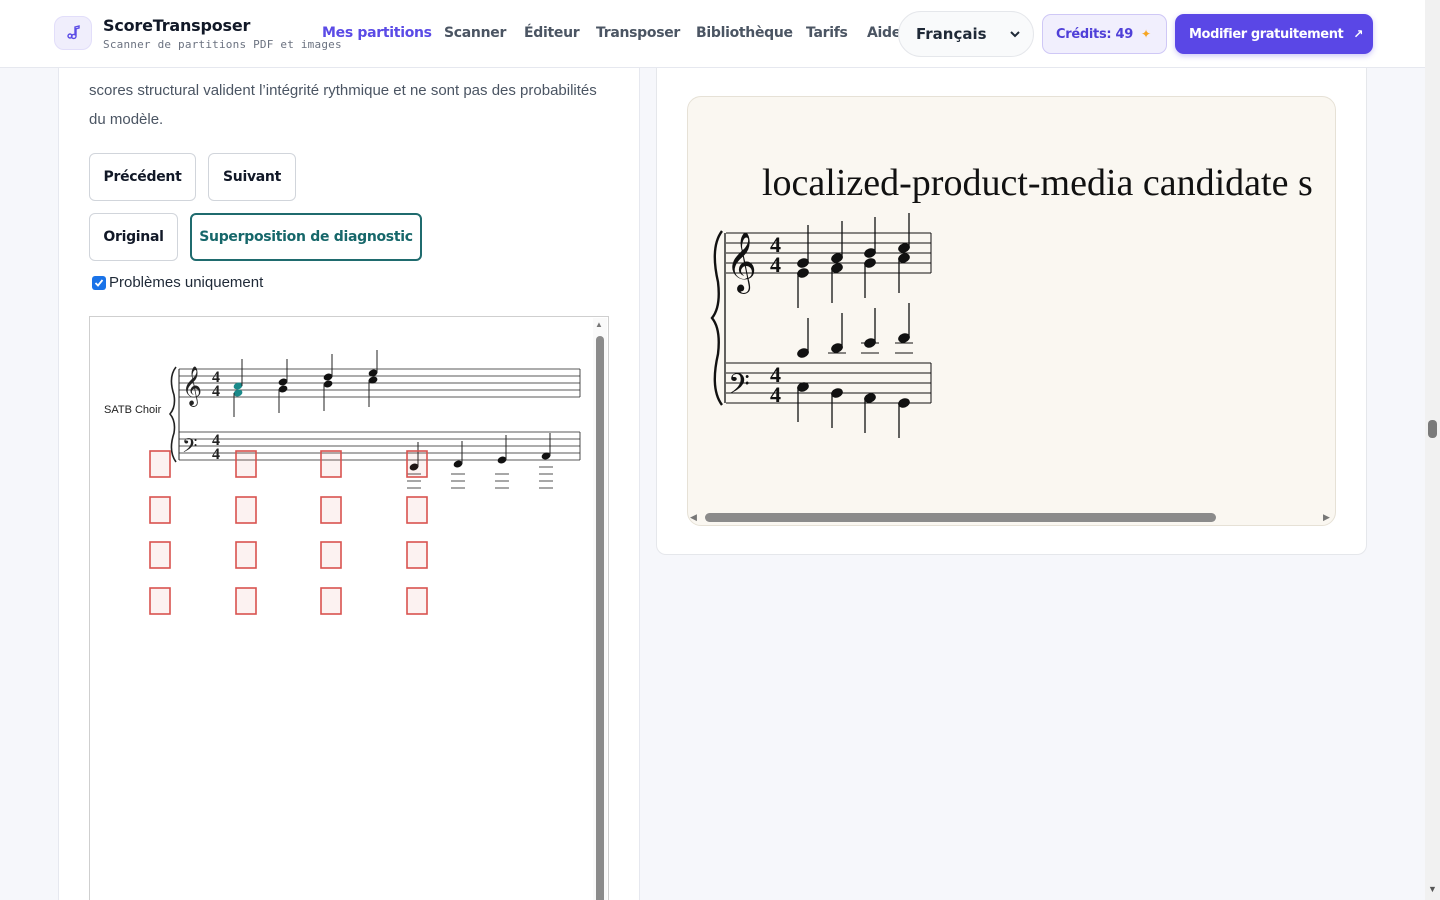  Describe the element at coordinates (133, 237) in the screenshot. I see `view-original-button: Original` at that location.